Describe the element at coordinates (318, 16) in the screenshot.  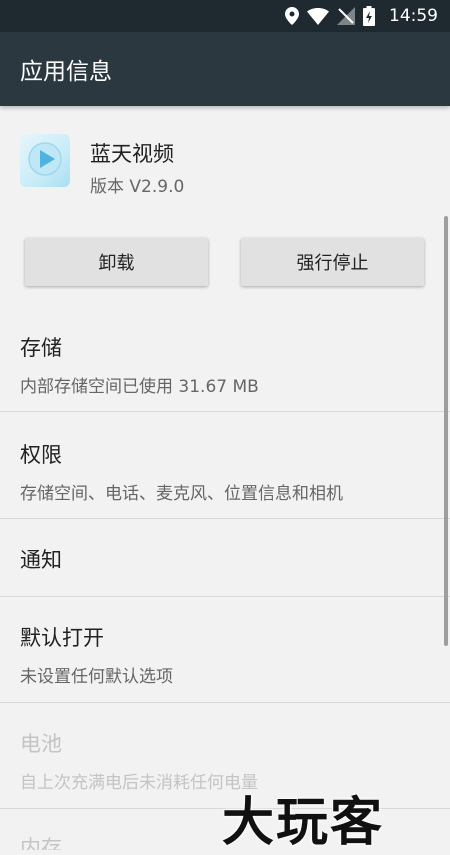
I see `wifi-icon` at that location.